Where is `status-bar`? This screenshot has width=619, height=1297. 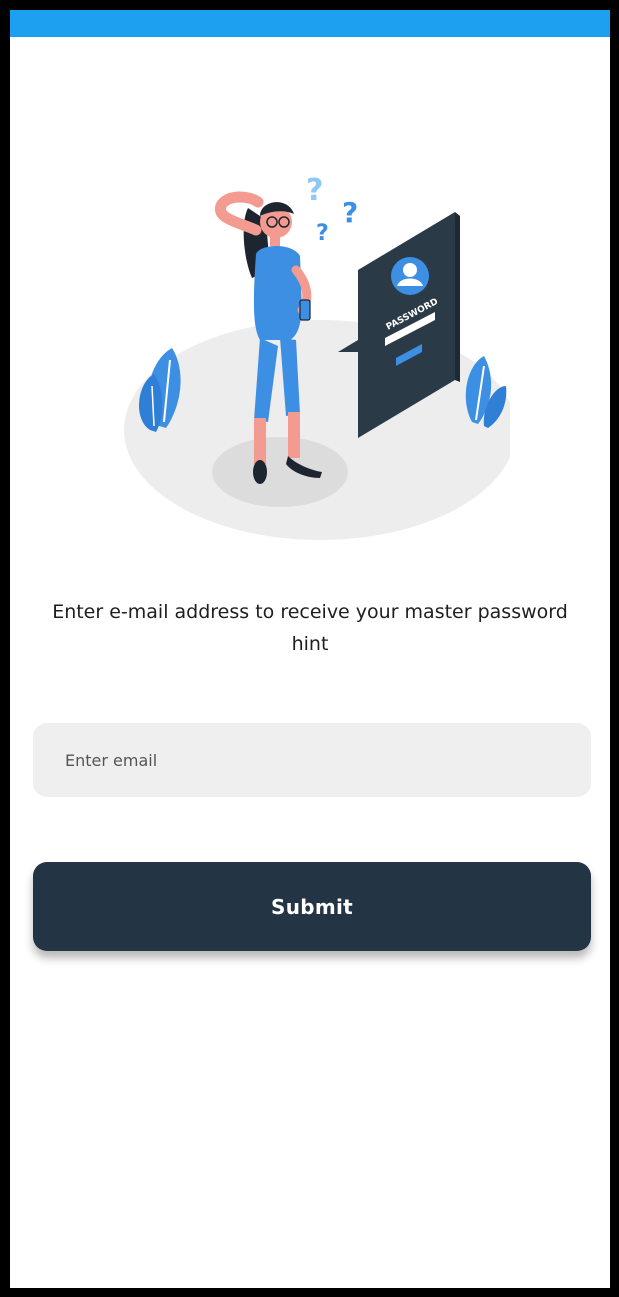 status-bar is located at coordinates (310, 23).